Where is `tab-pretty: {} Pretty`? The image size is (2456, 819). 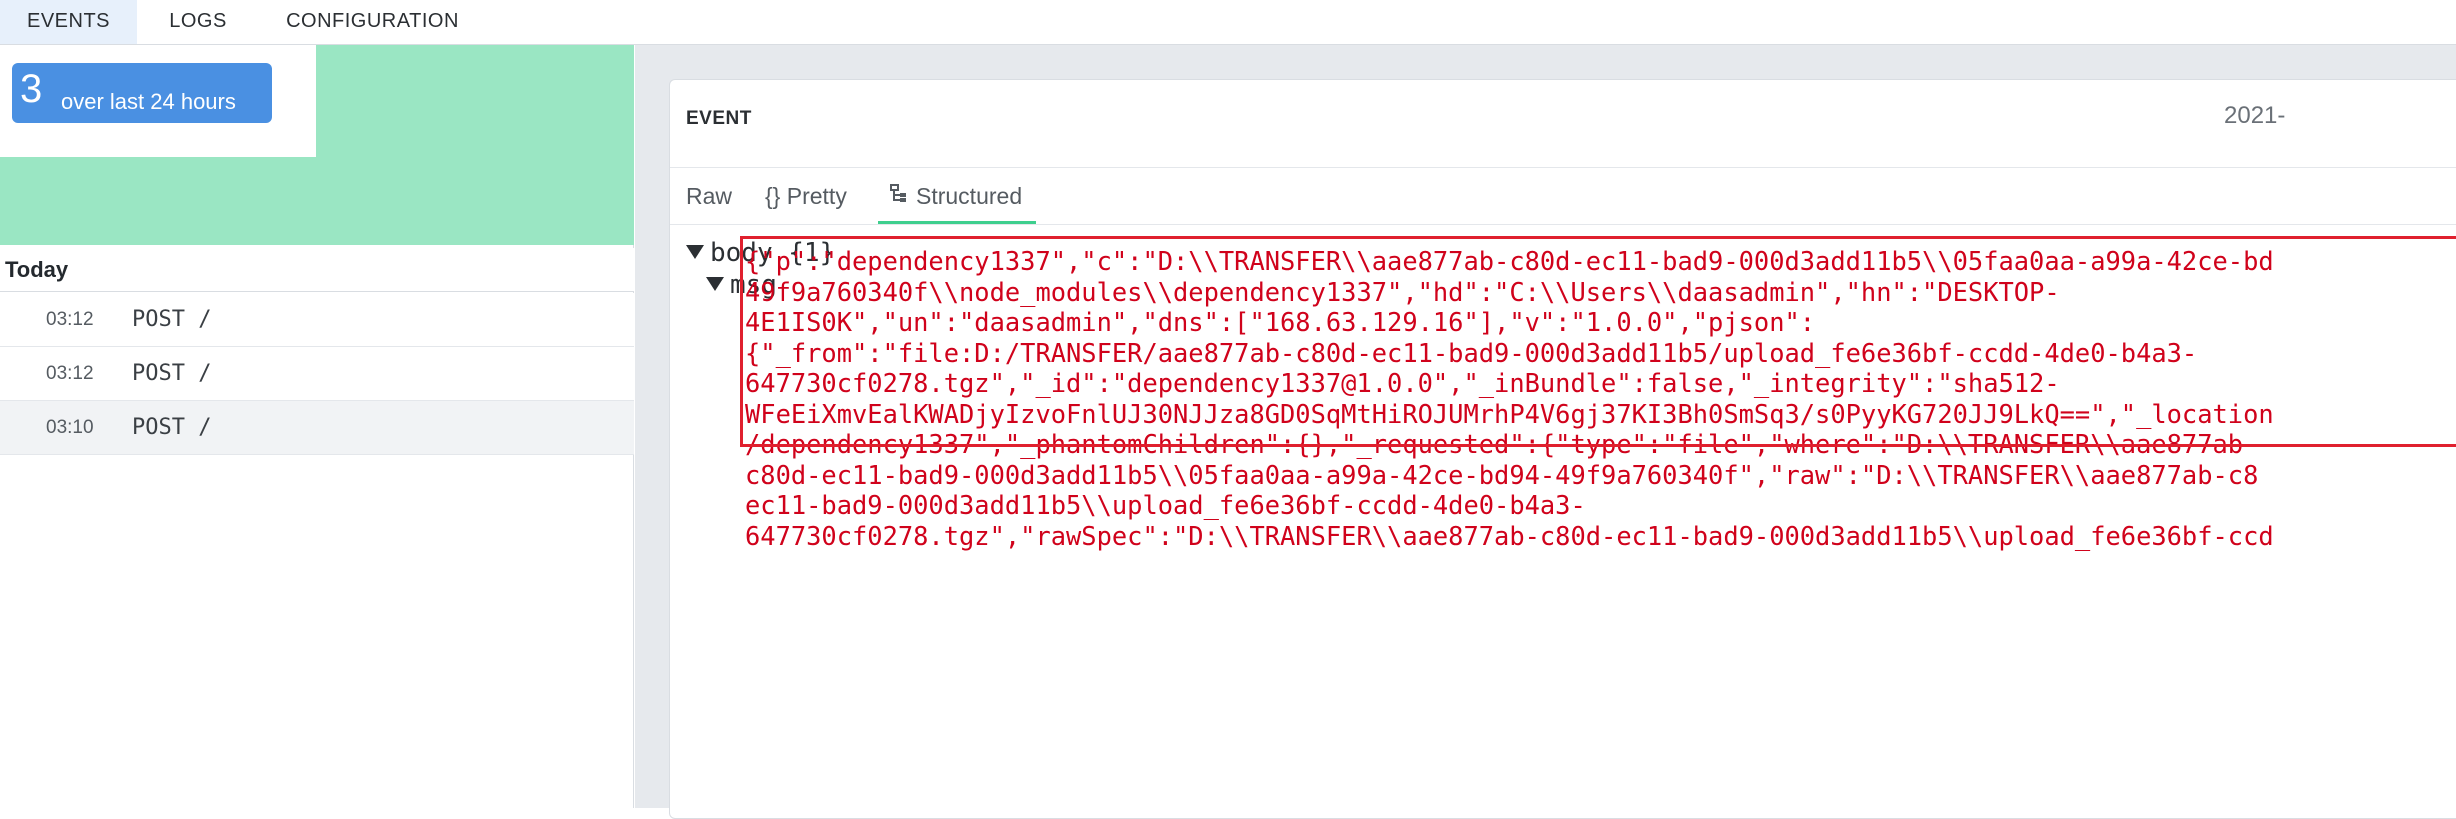 tab-pretty: {} Pretty is located at coordinates (806, 196).